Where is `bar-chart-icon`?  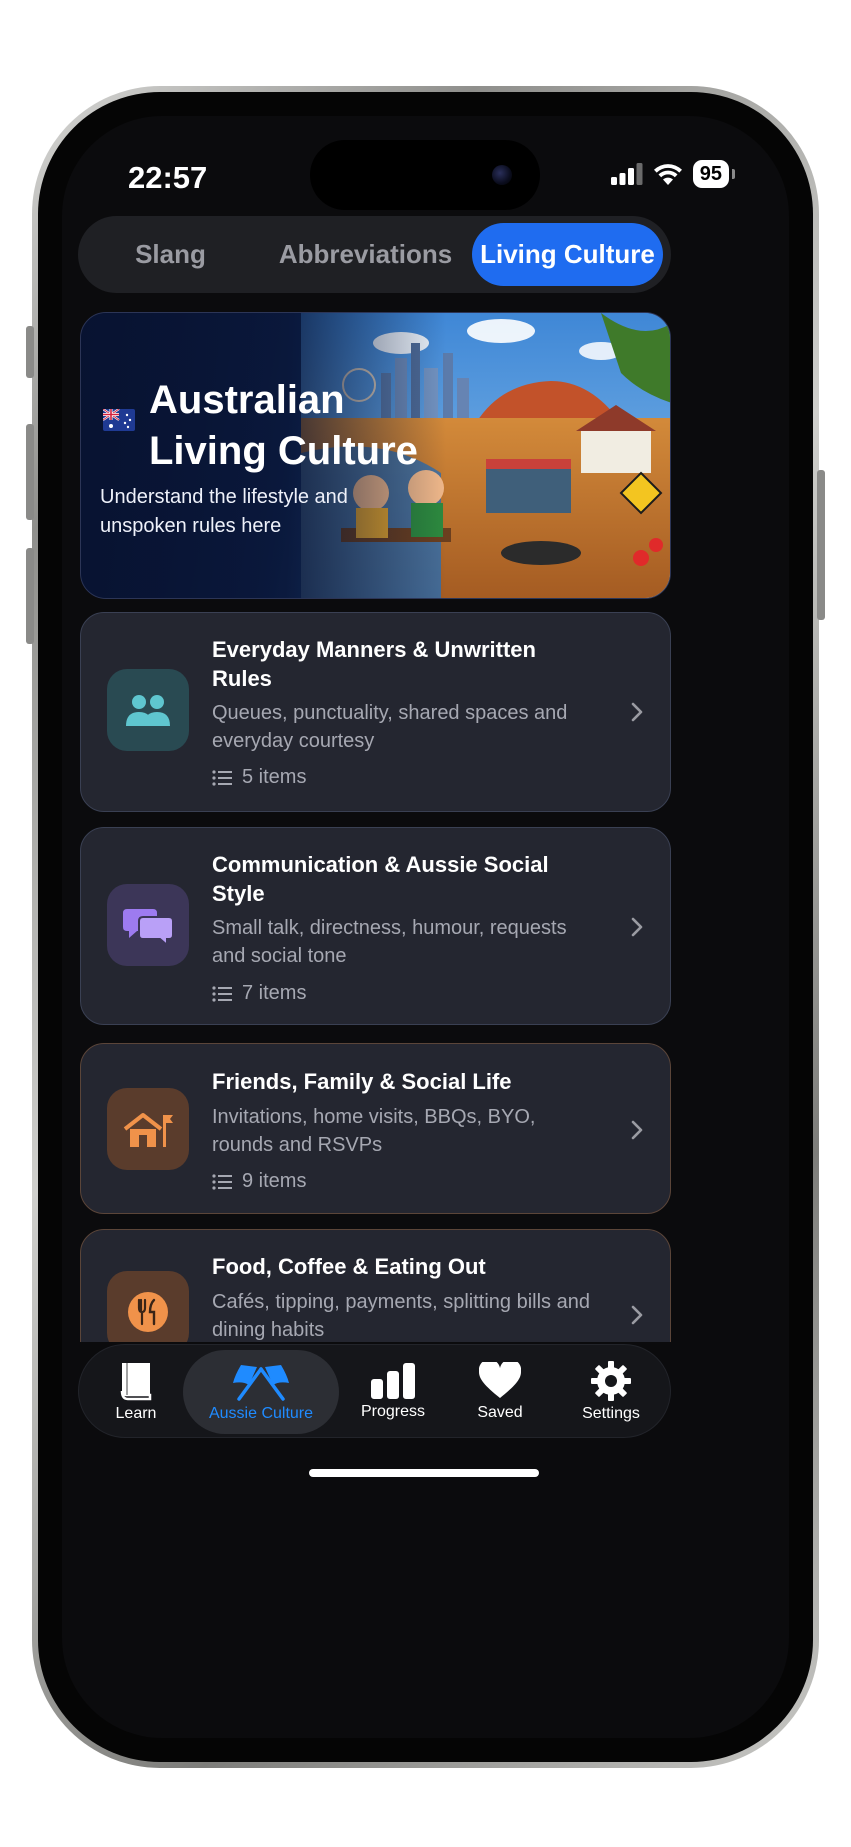
bar-chart-icon is located at coordinates (393, 1381).